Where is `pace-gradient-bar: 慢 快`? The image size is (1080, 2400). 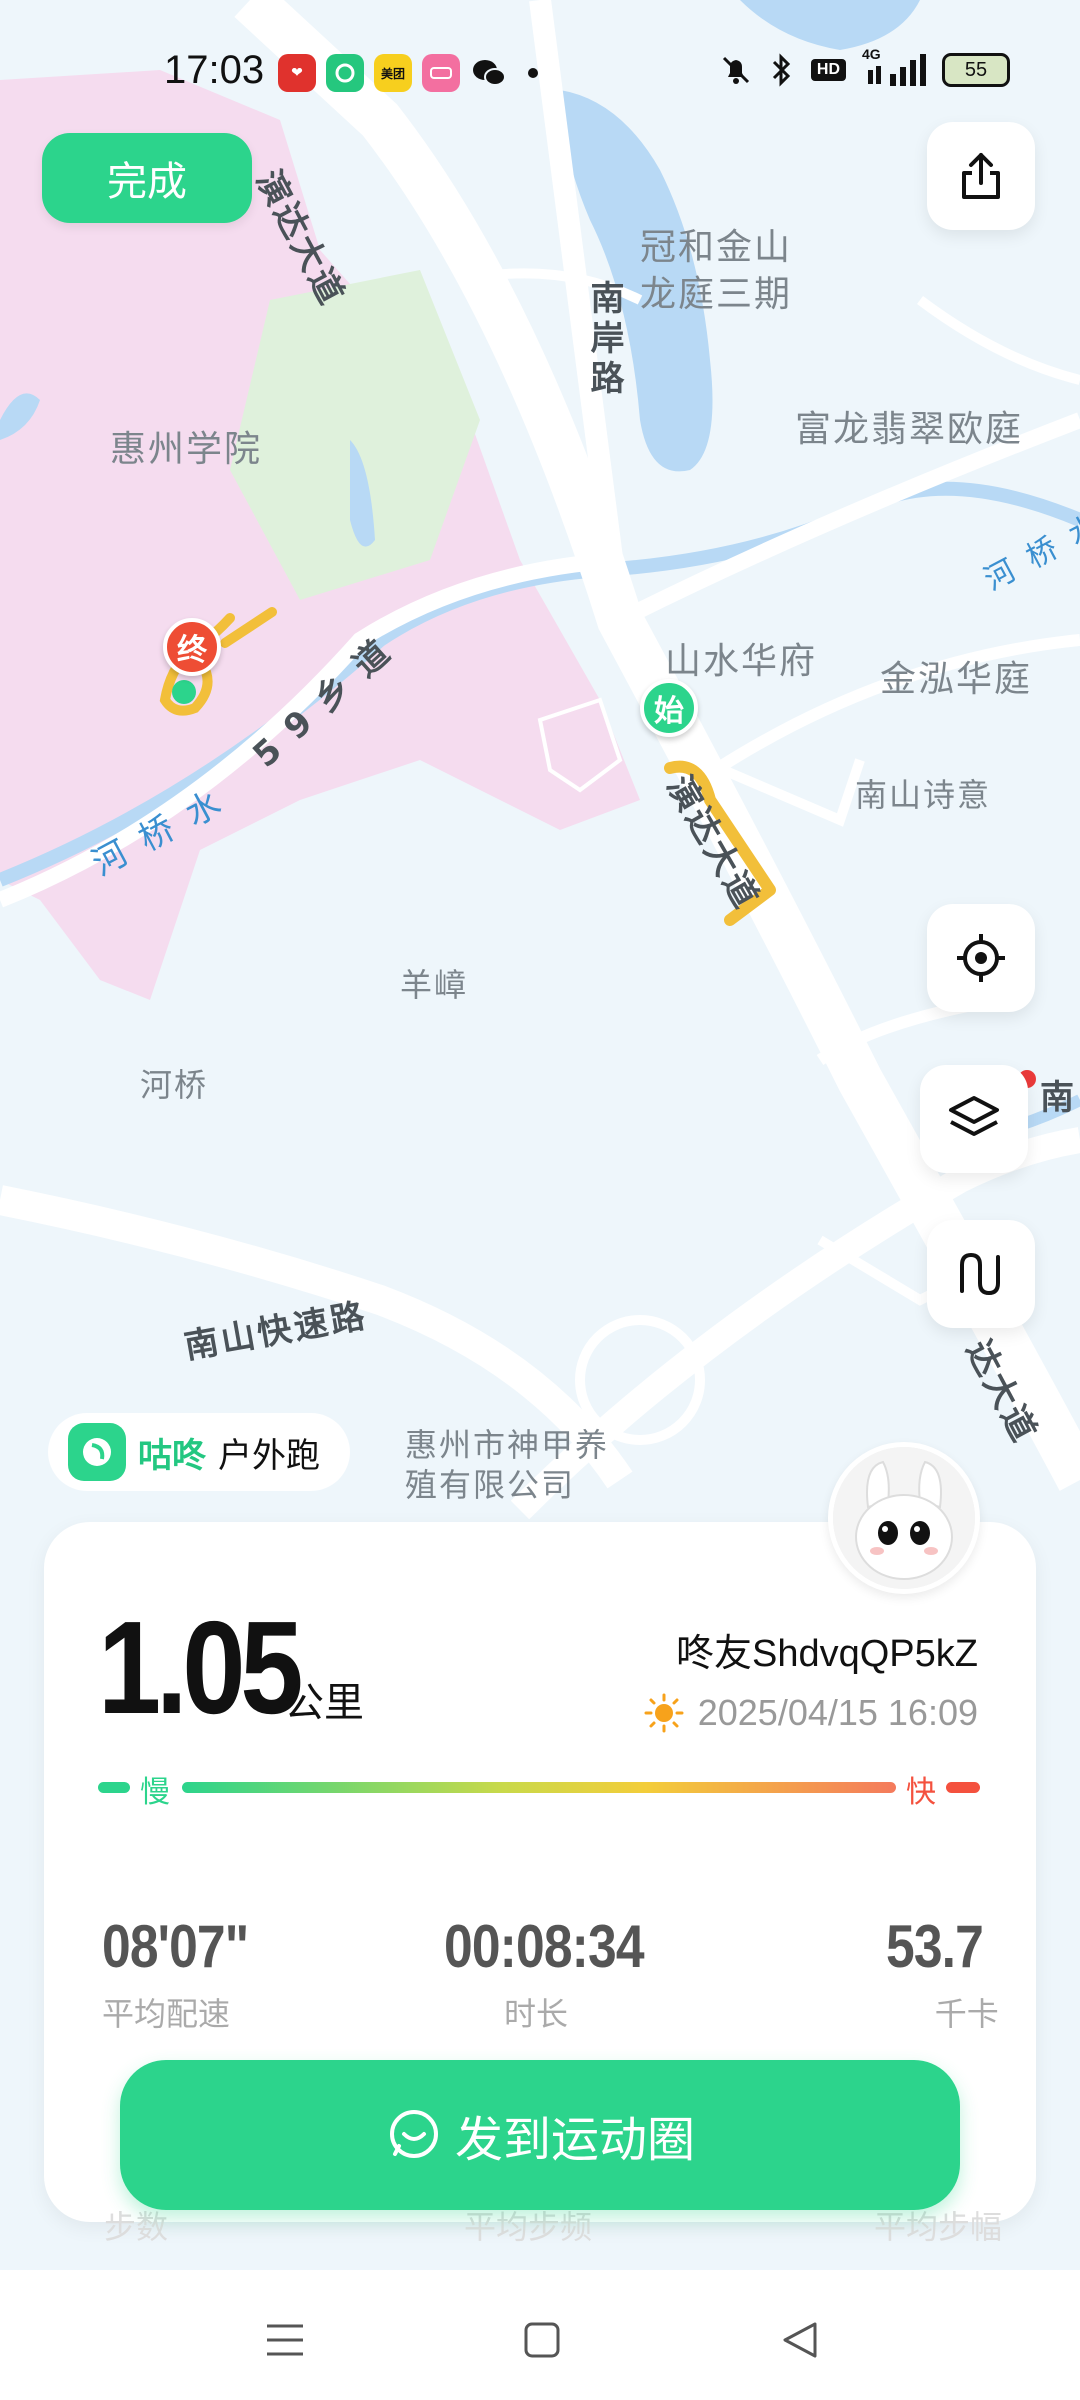
pace-gradient-bar: 慢 快 is located at coordinates (539, 1788).